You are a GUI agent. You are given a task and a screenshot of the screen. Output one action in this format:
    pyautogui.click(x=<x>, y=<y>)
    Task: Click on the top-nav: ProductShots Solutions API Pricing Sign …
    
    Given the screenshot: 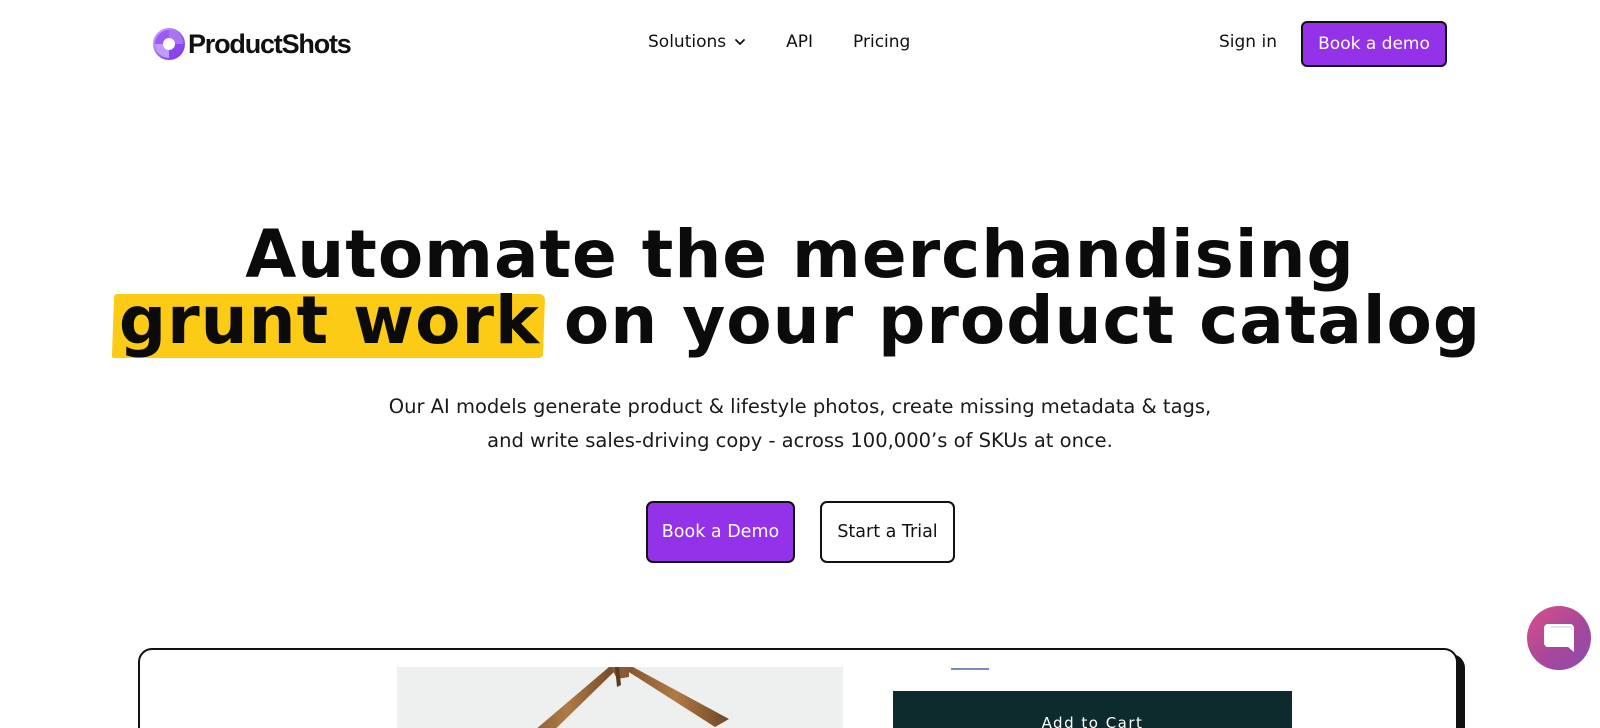 What is the action you would take?
    pyautogui.click(x=800, y=44)
    